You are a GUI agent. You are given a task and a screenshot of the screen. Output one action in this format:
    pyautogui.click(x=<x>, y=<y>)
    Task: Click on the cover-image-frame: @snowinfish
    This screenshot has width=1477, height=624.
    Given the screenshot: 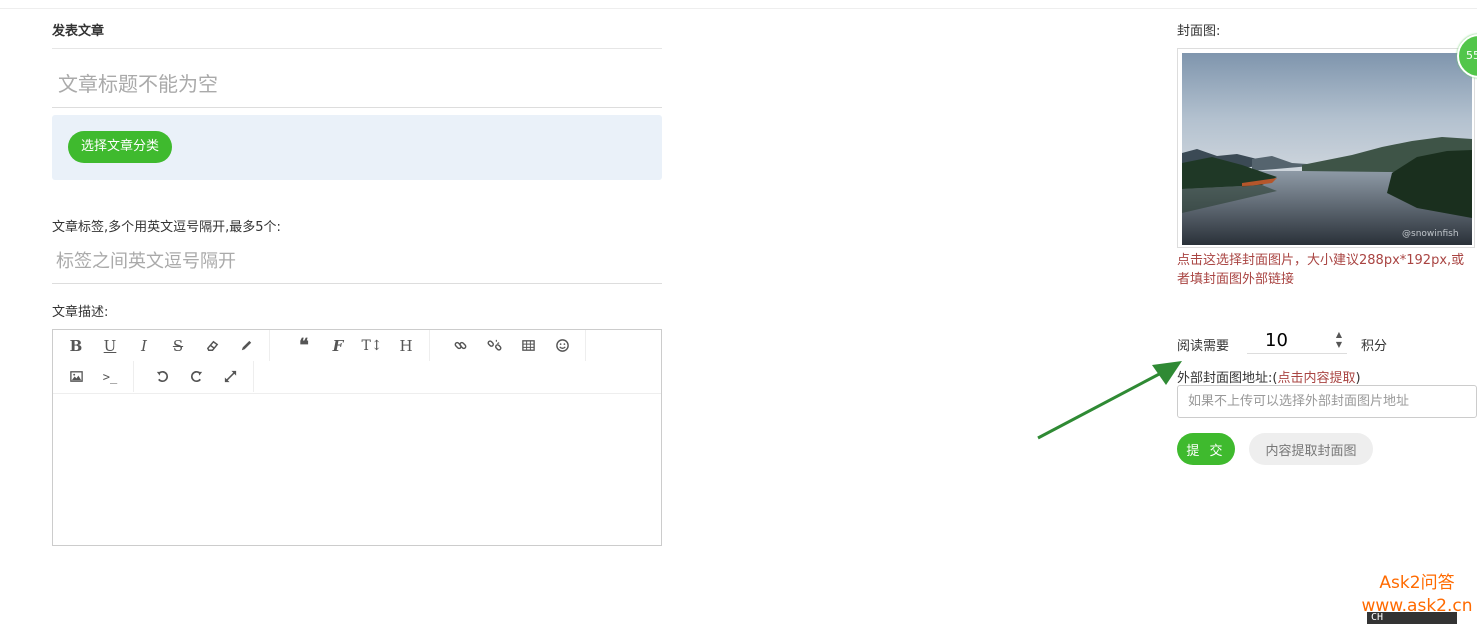 What is the action you would take?
    pyautogui.click(x=1326, y=148)
    